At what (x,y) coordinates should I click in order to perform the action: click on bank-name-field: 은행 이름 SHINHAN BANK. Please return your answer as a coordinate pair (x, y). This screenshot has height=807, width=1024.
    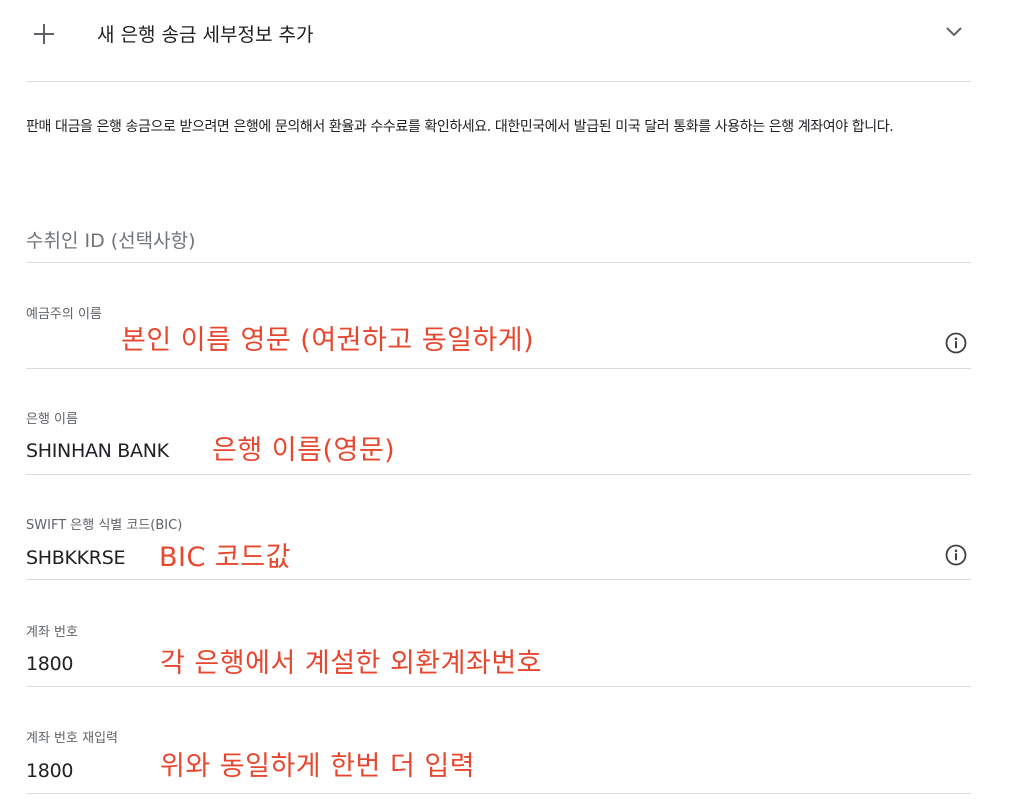
    Looking at the image, I should click on (498, 439).